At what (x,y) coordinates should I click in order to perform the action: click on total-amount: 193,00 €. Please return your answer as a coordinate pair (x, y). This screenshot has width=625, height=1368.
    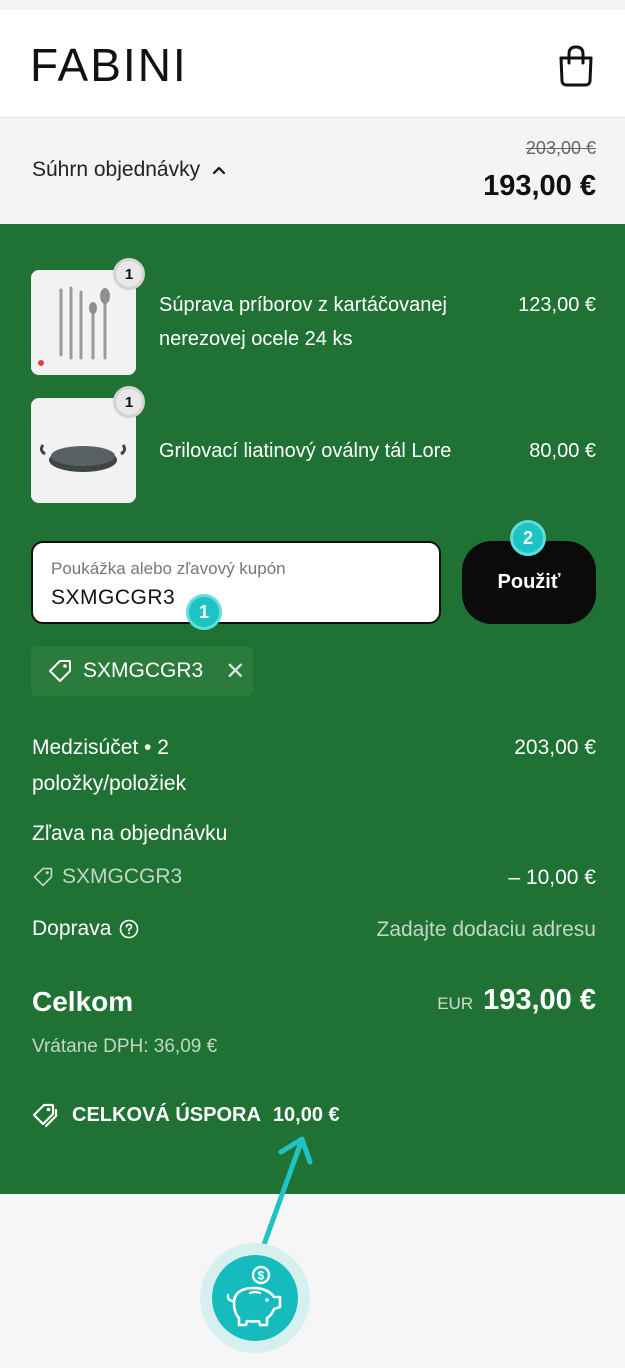
    Looking at the image, I should click on (539, 1000).